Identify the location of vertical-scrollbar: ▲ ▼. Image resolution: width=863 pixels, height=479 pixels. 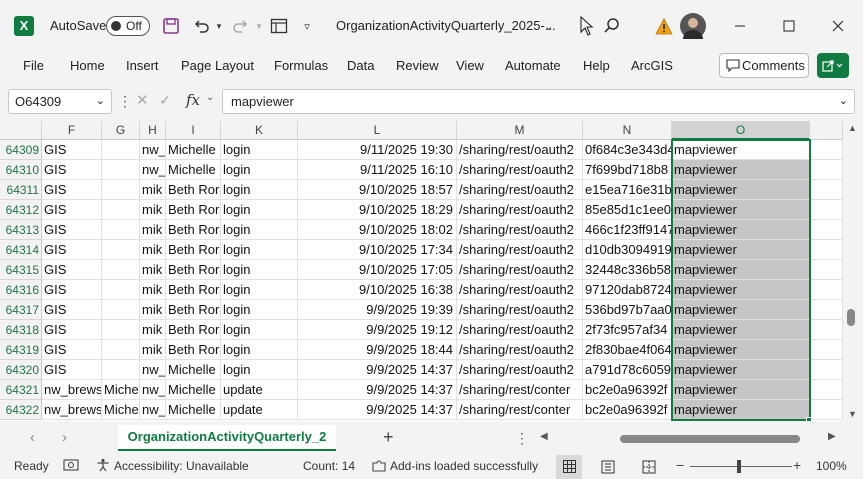
(853, 271).